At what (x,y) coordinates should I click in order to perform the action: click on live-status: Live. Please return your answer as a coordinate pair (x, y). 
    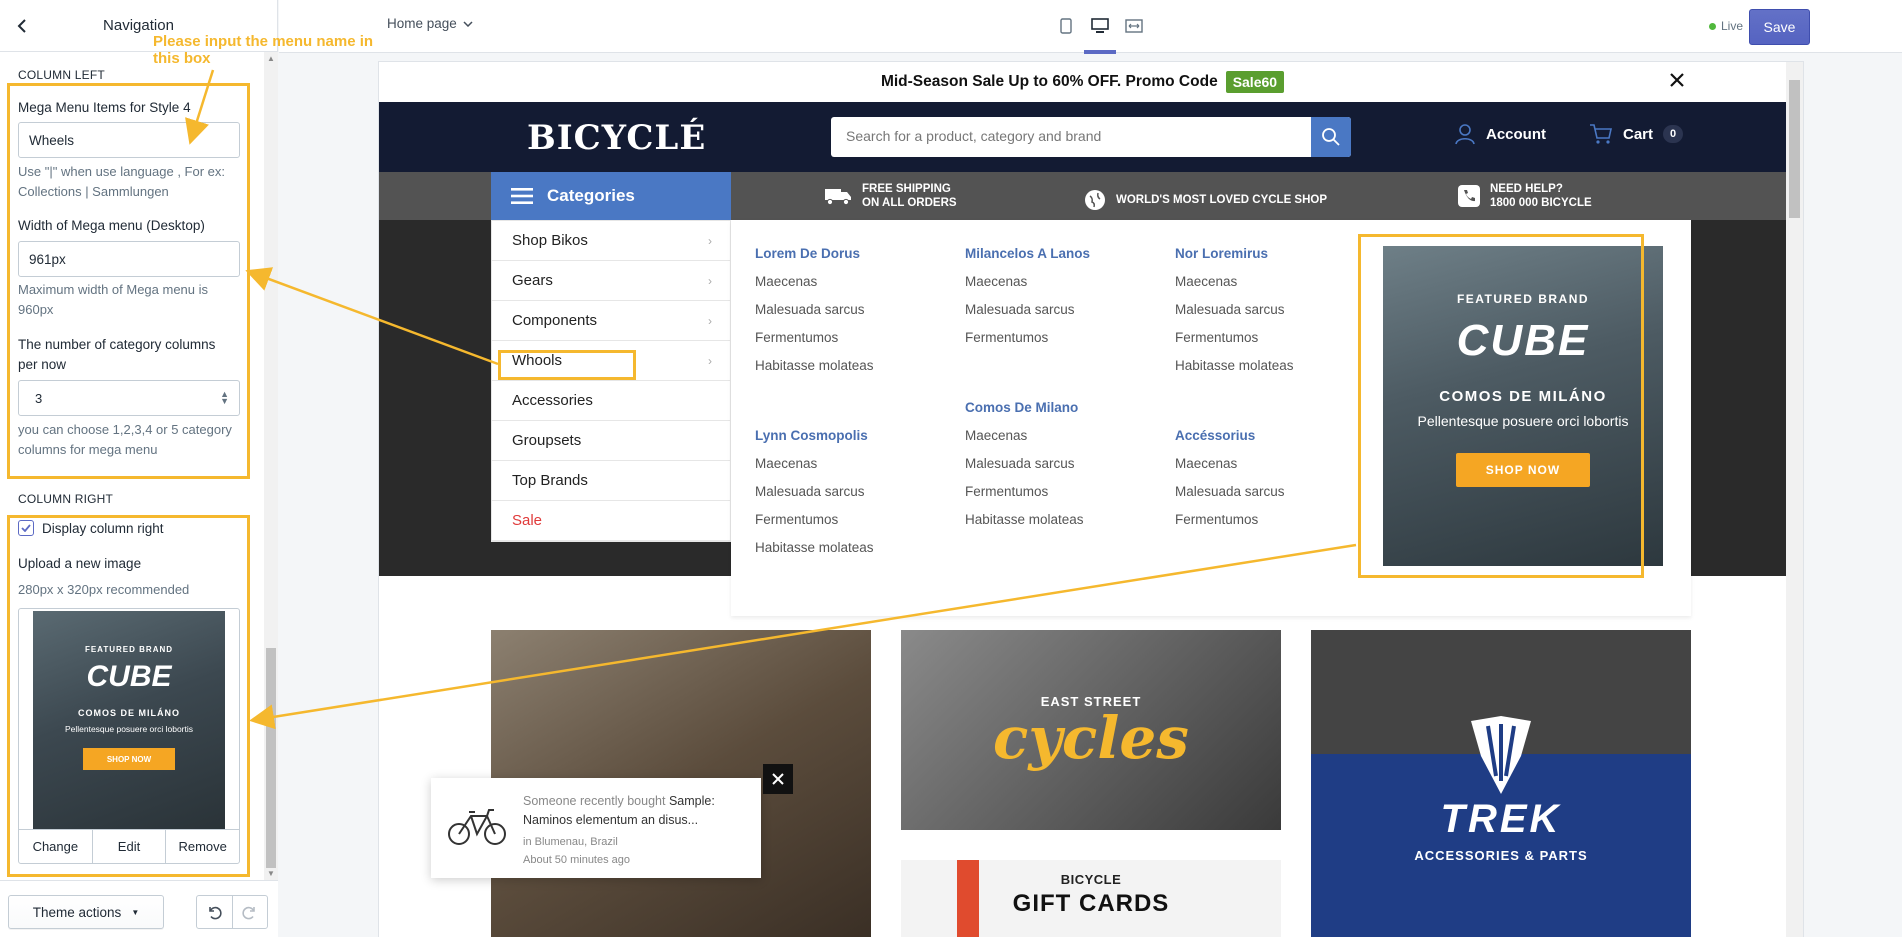
    Looking at the image, I should click on (1726, 26).